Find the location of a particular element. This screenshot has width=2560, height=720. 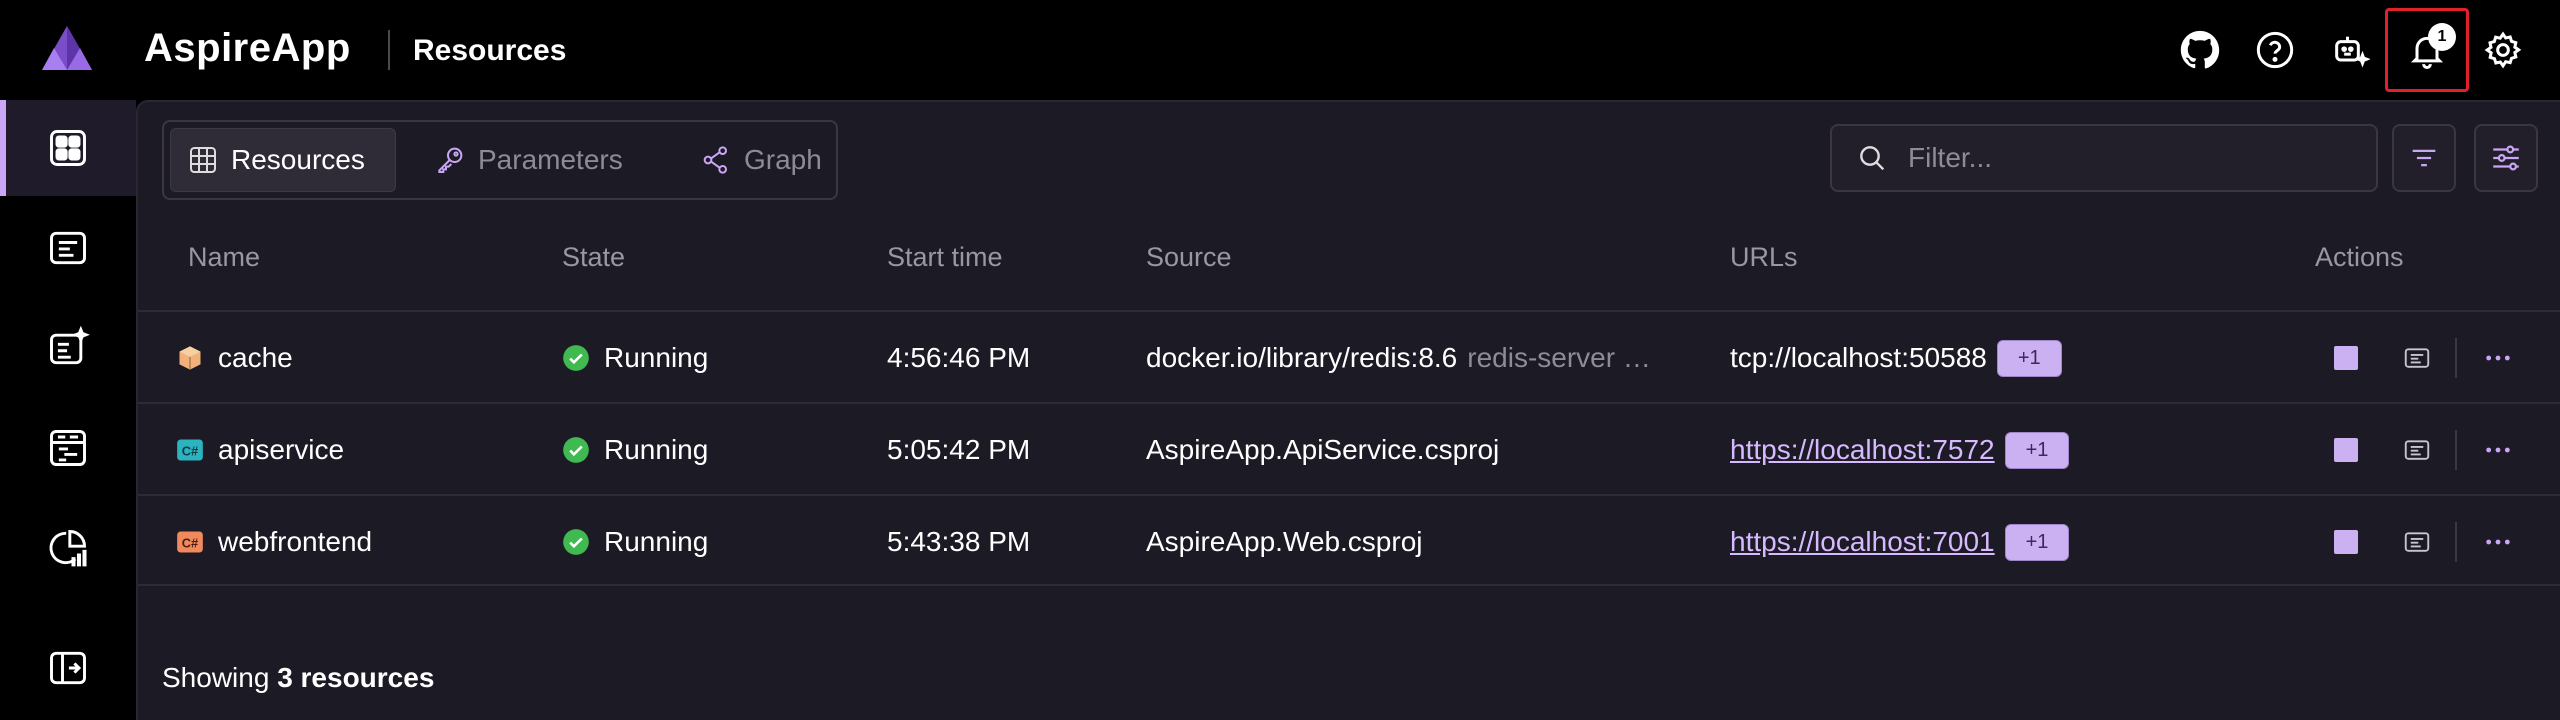

table-icon is located at coordinates (203, 160).